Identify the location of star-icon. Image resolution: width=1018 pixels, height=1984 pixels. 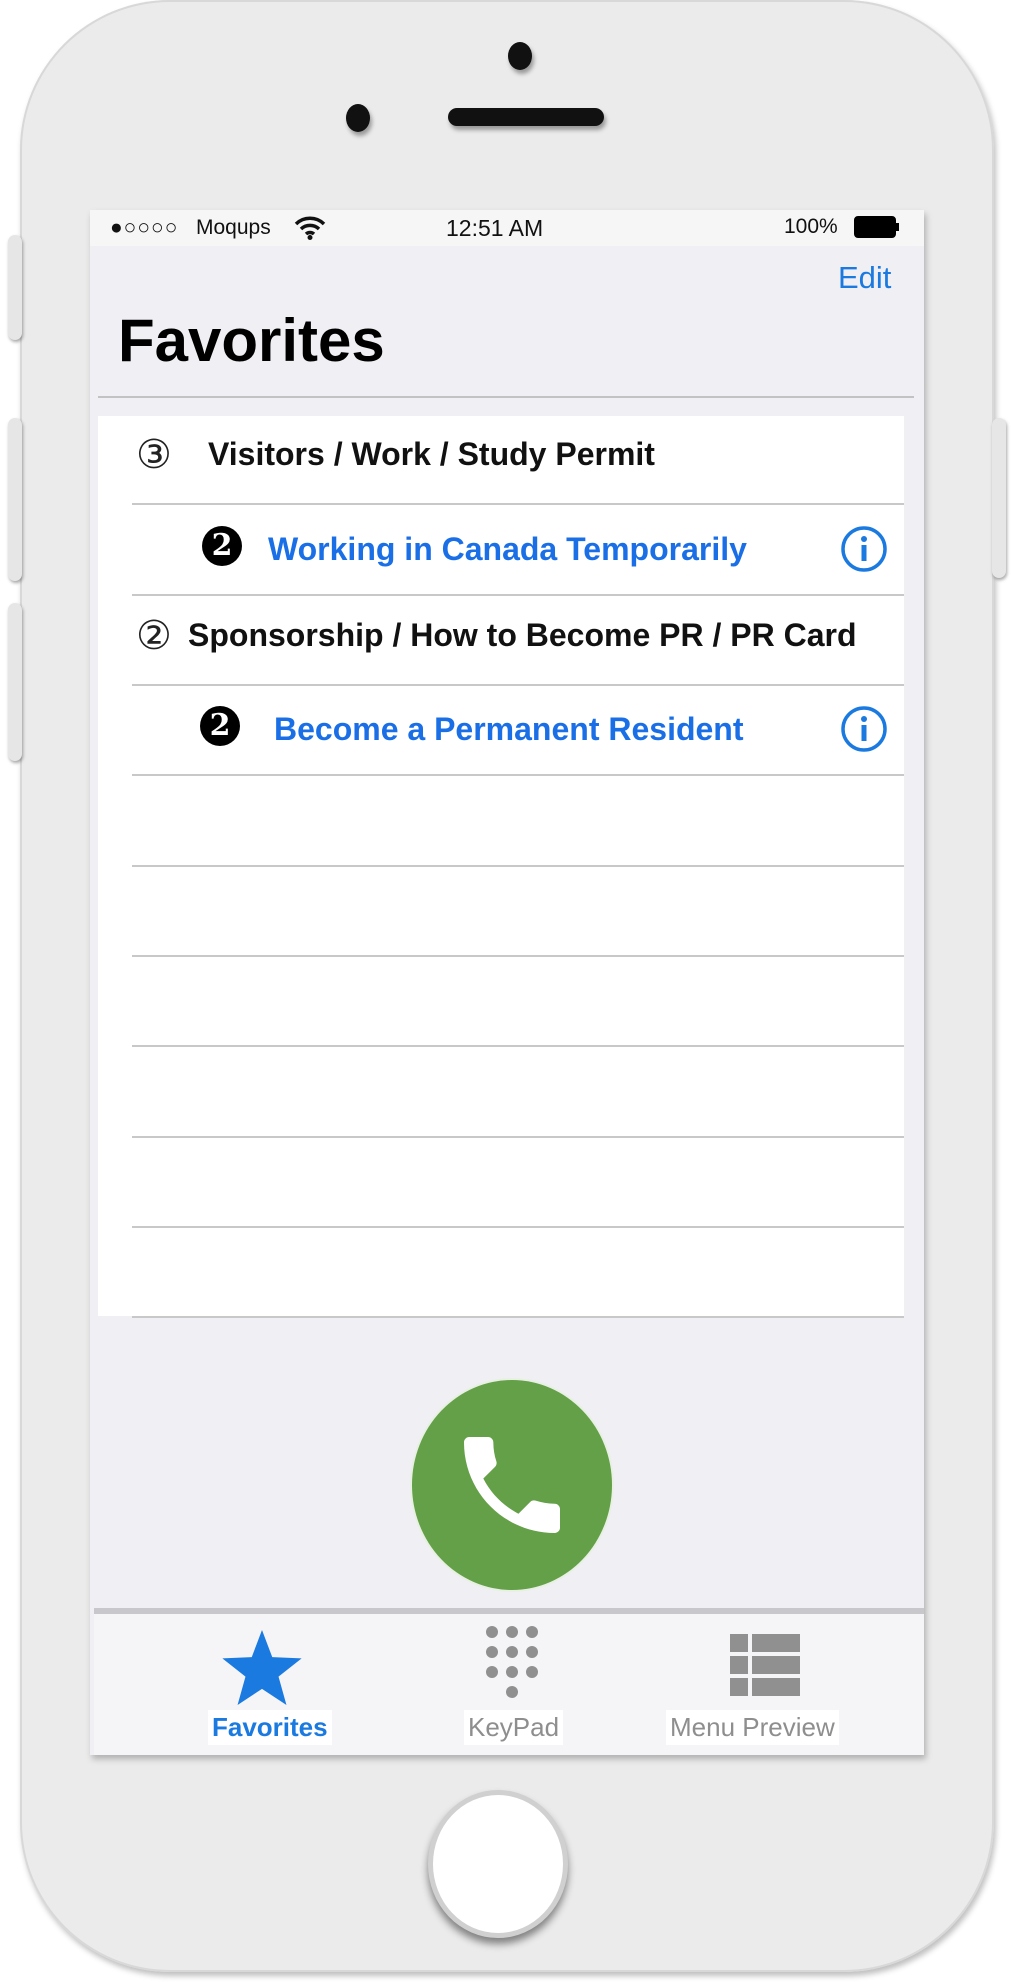
(262, 1668).